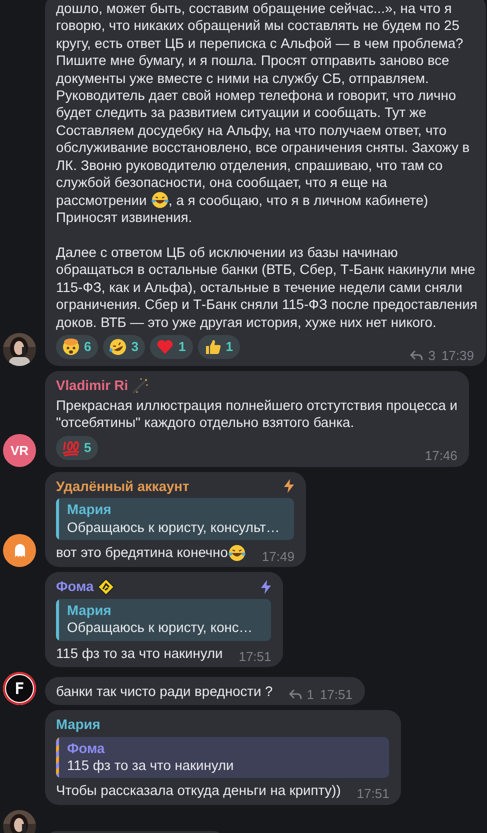 The image size is (487, 833). I want to click on message-text: вот это бредятина конечно, so click(142, 553).